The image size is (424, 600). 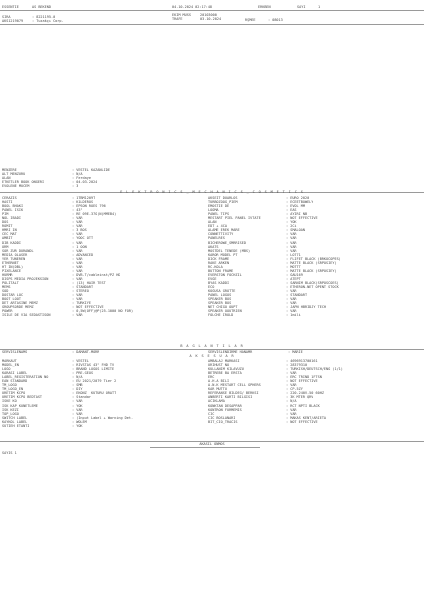 What do you see at coordinates (255, 352) in the screenshot?
I see `connections-right: SERVISLENDIRME HANAMR : MARIE` at bounding box center [255, 352].